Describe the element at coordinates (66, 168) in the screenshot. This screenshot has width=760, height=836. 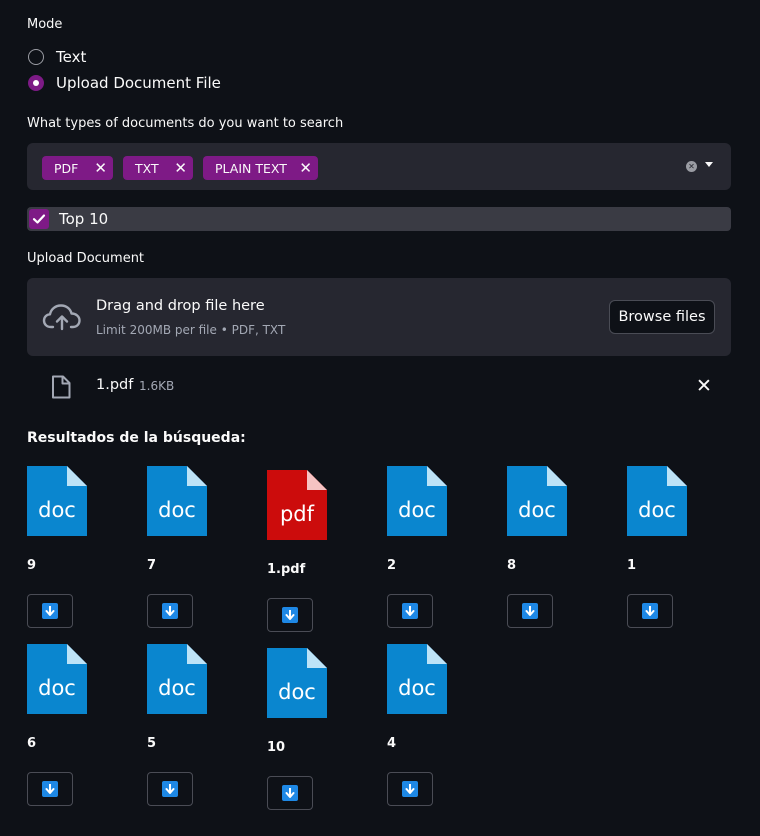
I see `chip-pdf-label: PDF` at that location.